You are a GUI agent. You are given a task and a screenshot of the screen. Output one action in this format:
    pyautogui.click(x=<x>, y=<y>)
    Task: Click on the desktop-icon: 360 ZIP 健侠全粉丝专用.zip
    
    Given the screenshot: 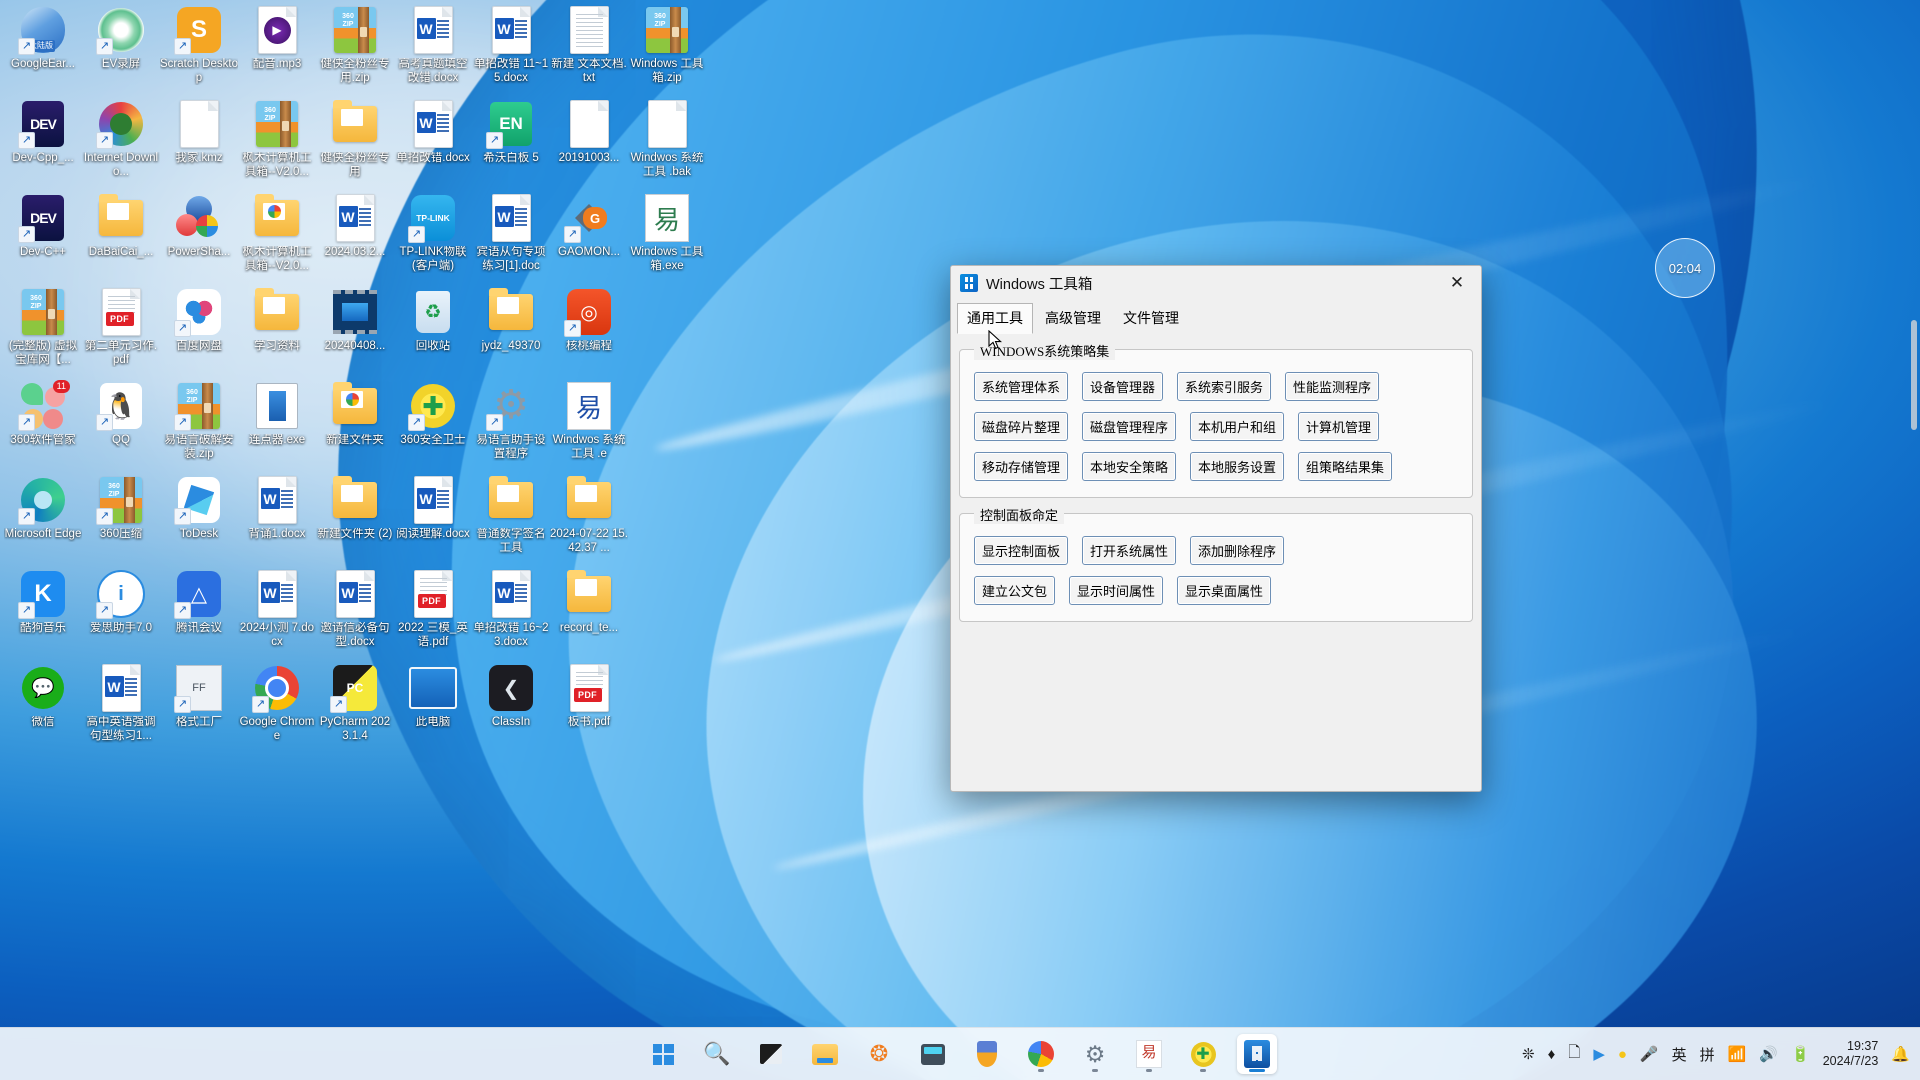 What is the action you would take?
    pyautogui.click(x=355, y=45)
    